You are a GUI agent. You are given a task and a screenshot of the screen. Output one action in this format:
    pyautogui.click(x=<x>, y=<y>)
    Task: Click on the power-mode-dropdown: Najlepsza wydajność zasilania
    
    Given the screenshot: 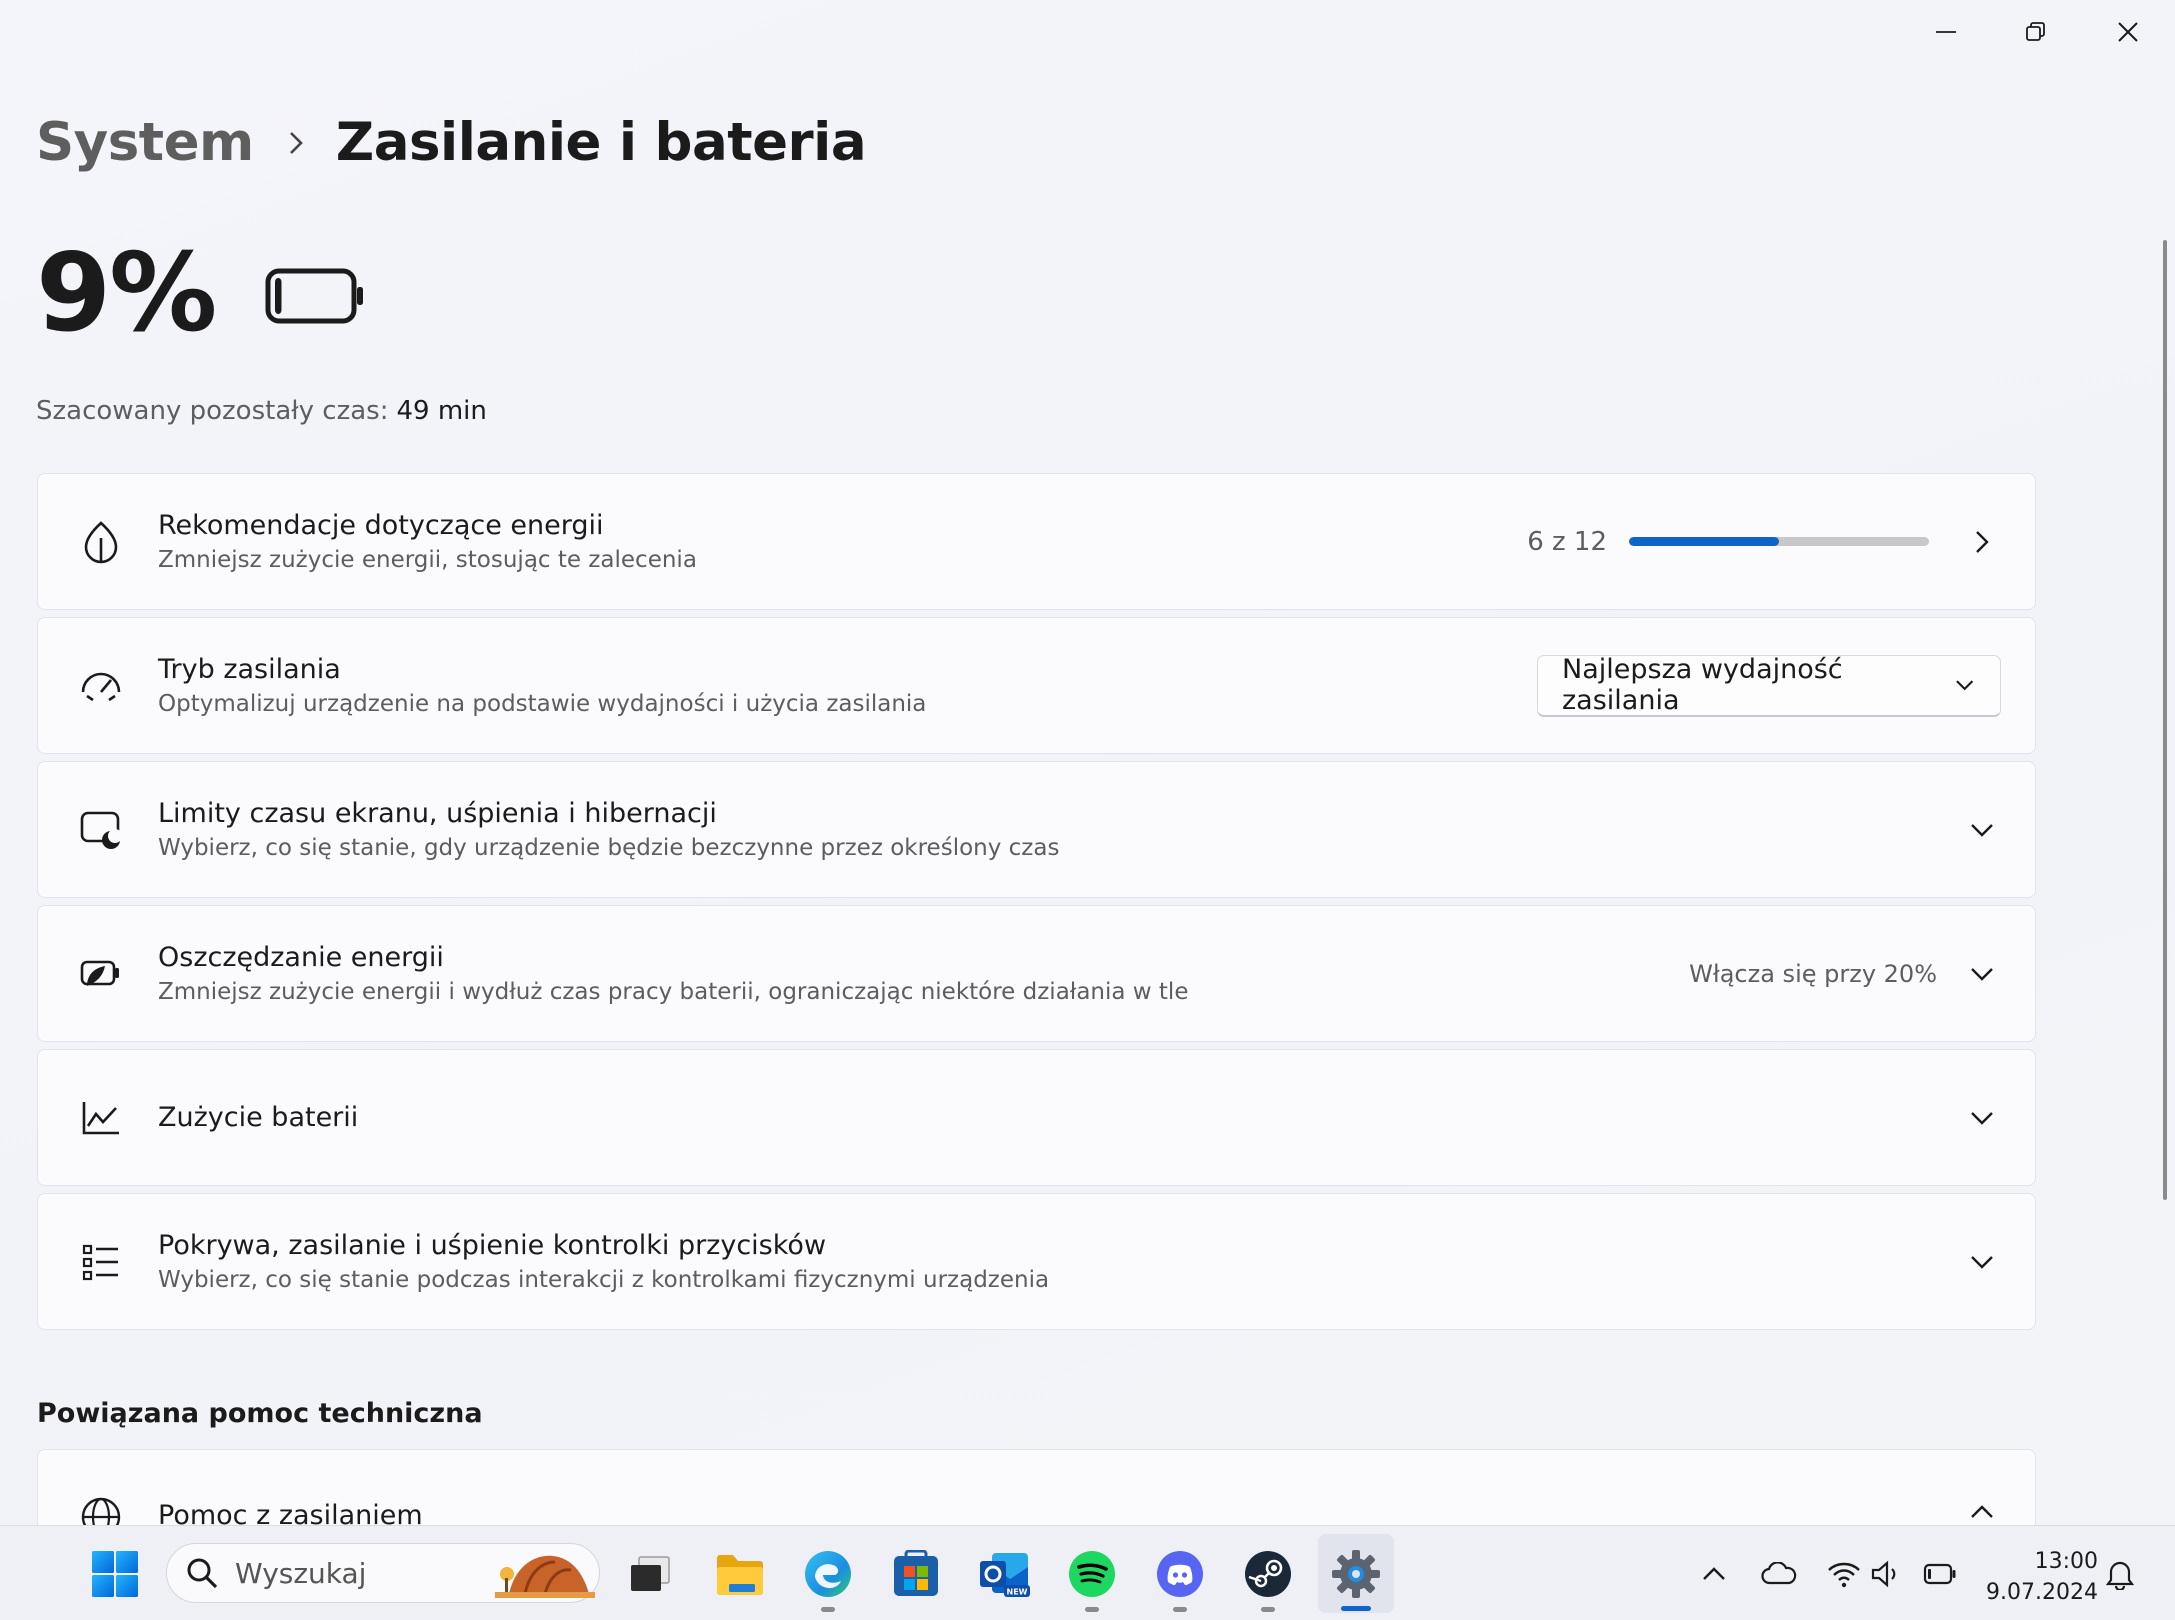 What is the action you would take?
    pyautogui.click(x=1769, y=685)
    